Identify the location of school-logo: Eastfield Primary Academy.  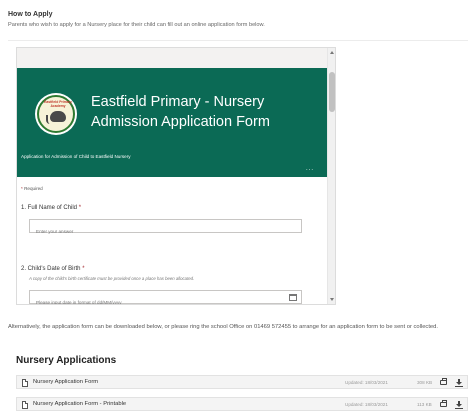
(56, 114).